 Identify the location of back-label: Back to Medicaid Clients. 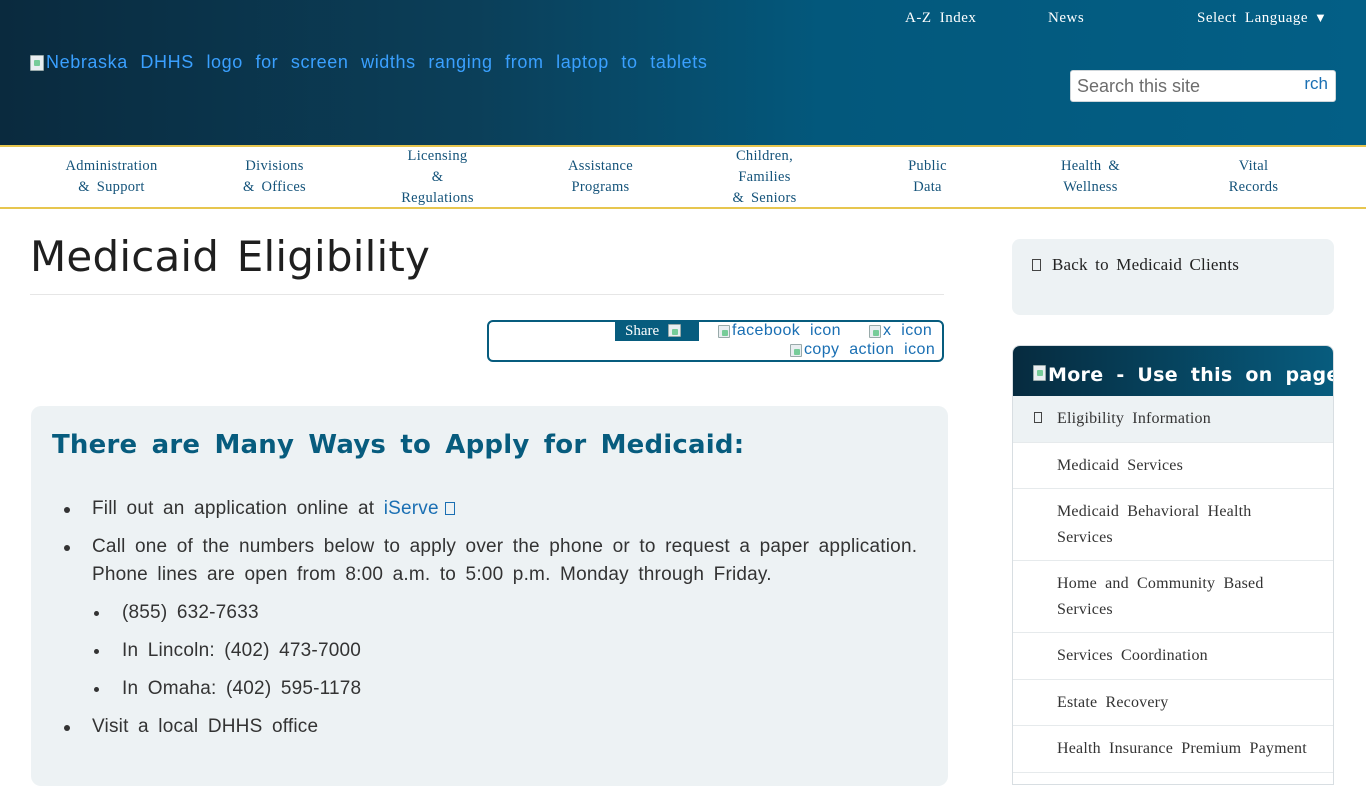
(1146, 264).